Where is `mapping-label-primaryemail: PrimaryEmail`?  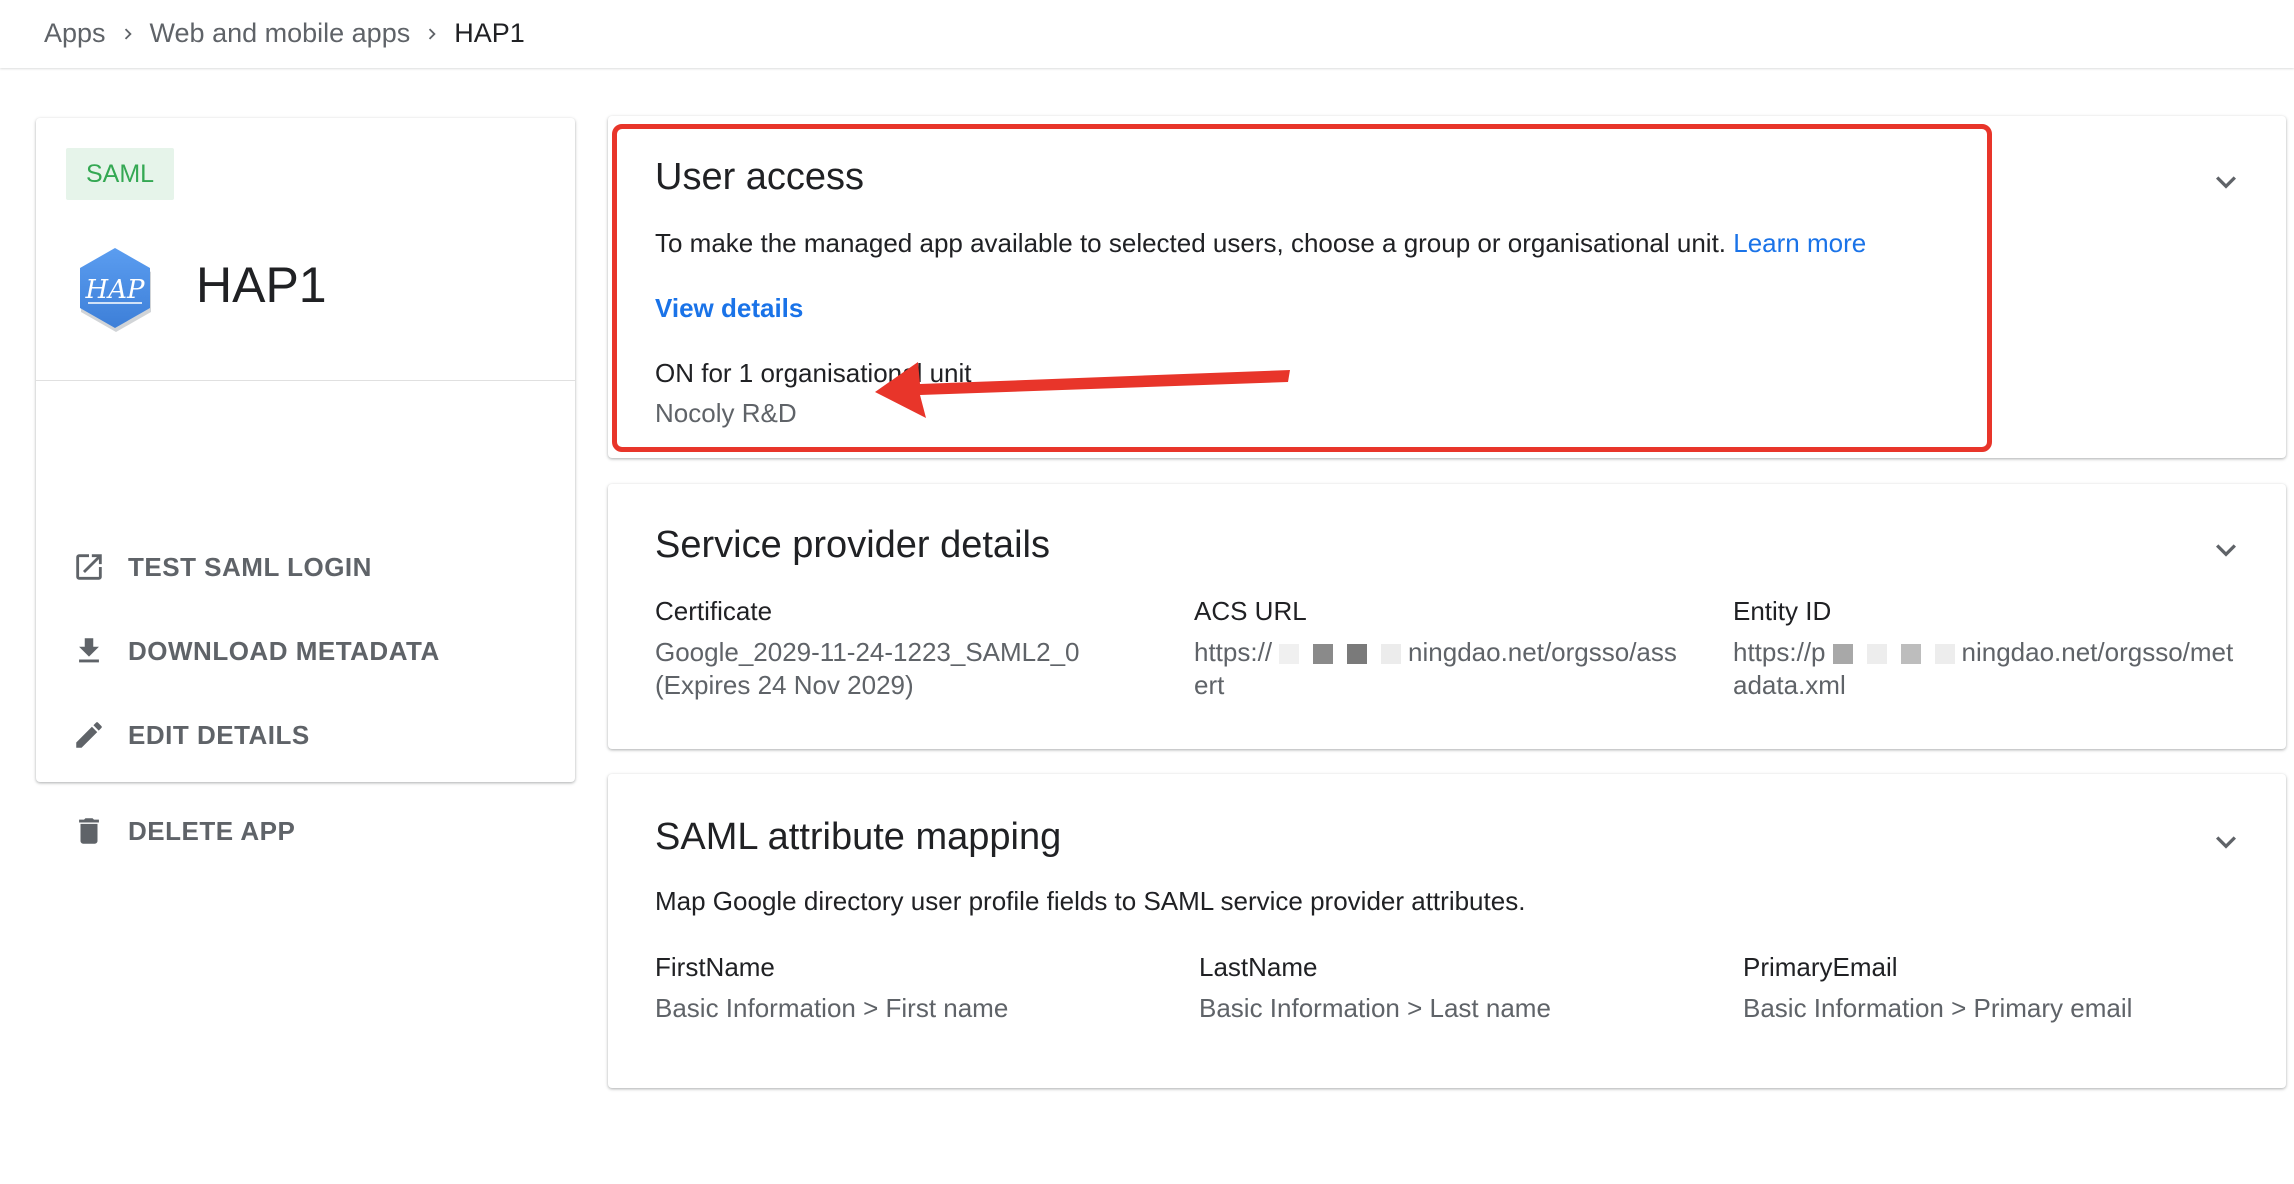
mapping-label-primaryemail: PrimaryEmail is located at coordinates (1820, 967).